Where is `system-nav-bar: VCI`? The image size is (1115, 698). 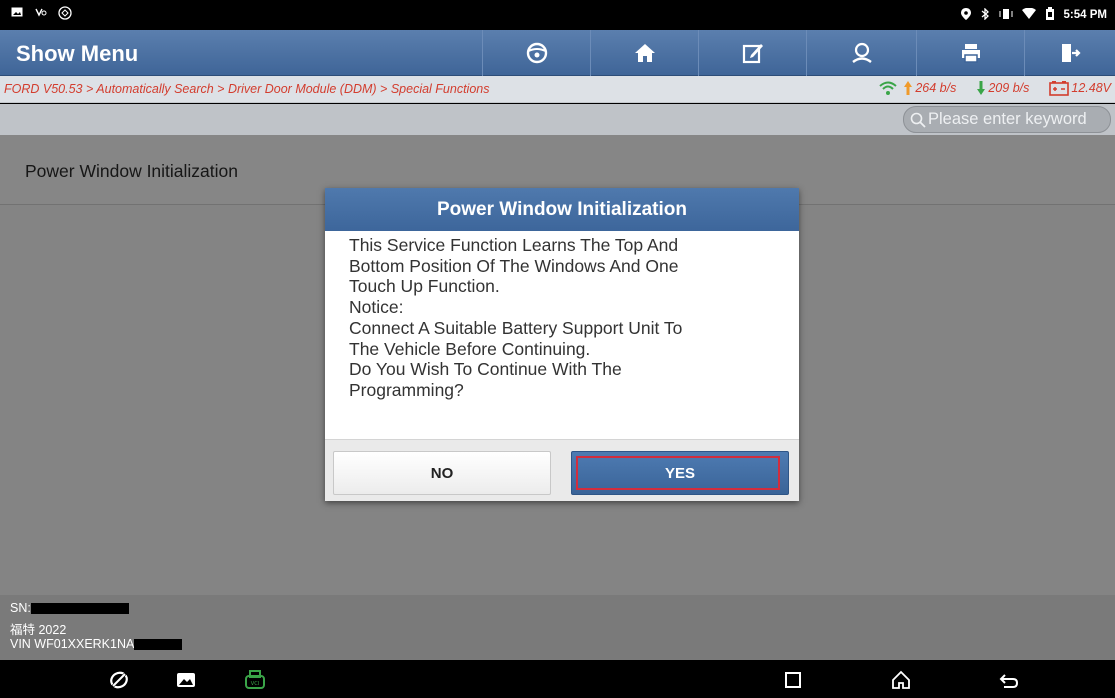
system-nav-bar: VCI is located at coordinates (557, 679).